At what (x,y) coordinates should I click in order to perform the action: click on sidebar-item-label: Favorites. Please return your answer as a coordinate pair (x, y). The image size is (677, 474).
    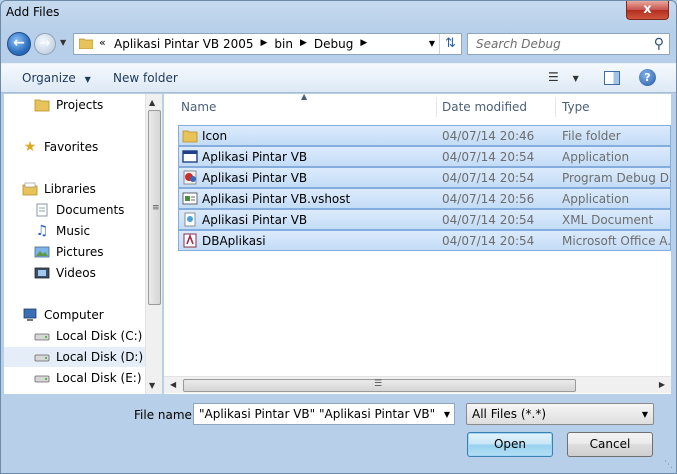
    Looking at the image, I should click on (71, 147).